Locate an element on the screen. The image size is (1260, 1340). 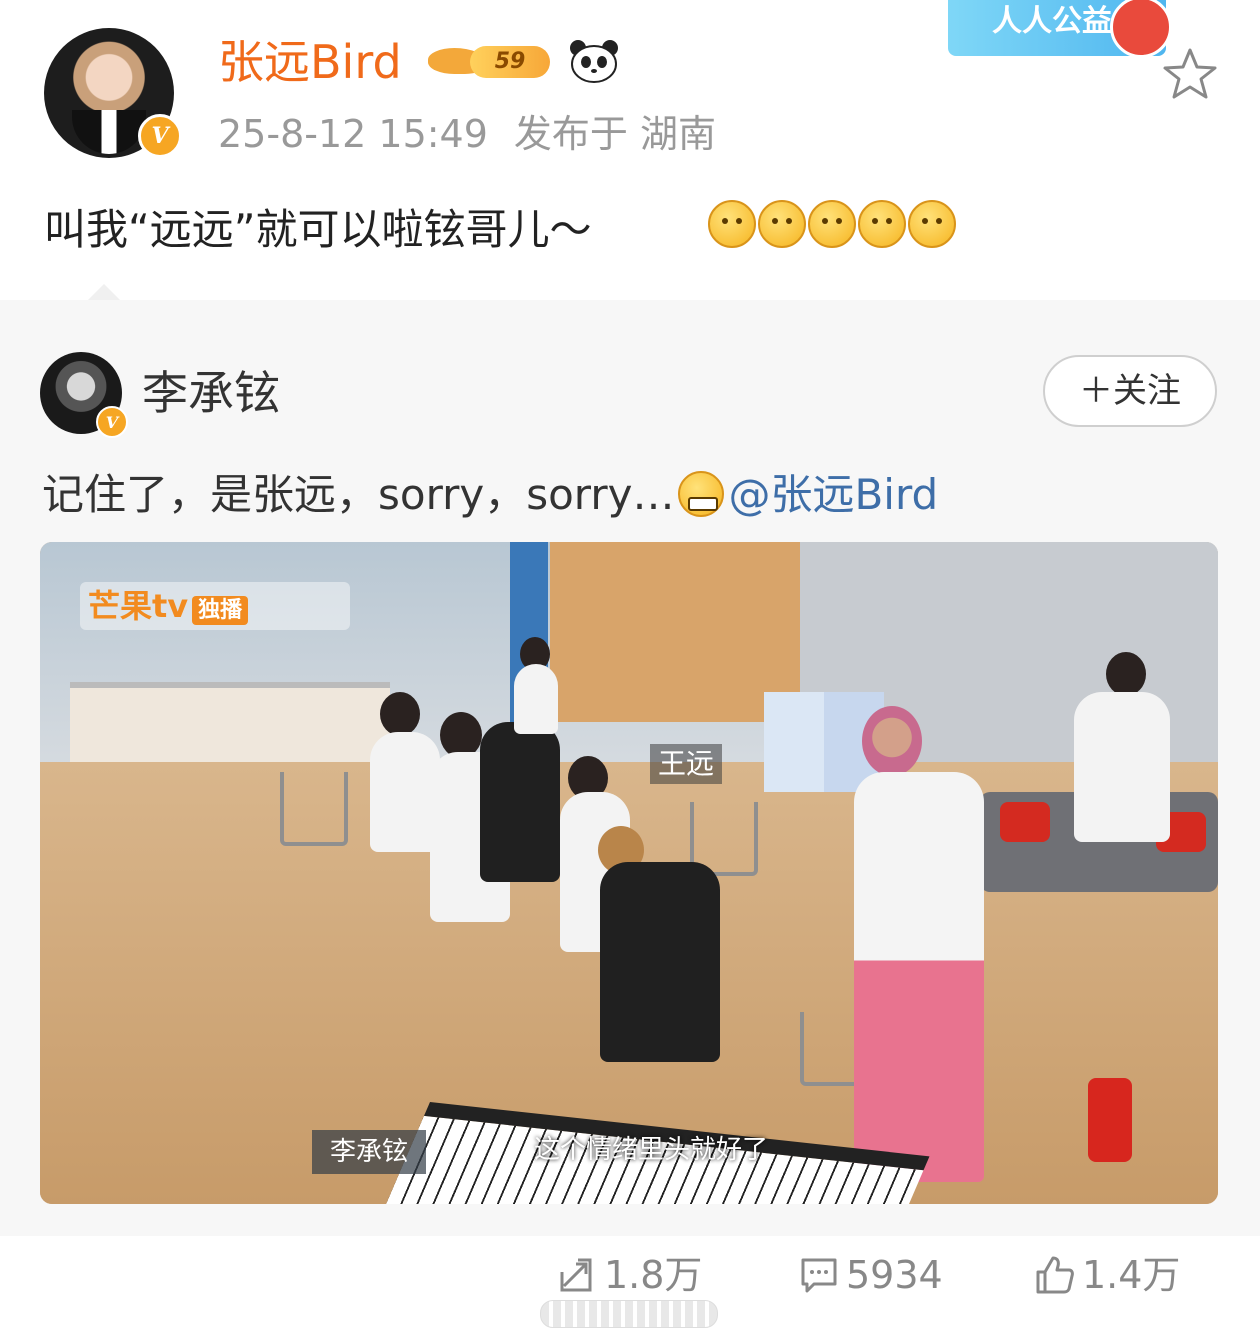
star-icon is located at coordinates (1190, 74).